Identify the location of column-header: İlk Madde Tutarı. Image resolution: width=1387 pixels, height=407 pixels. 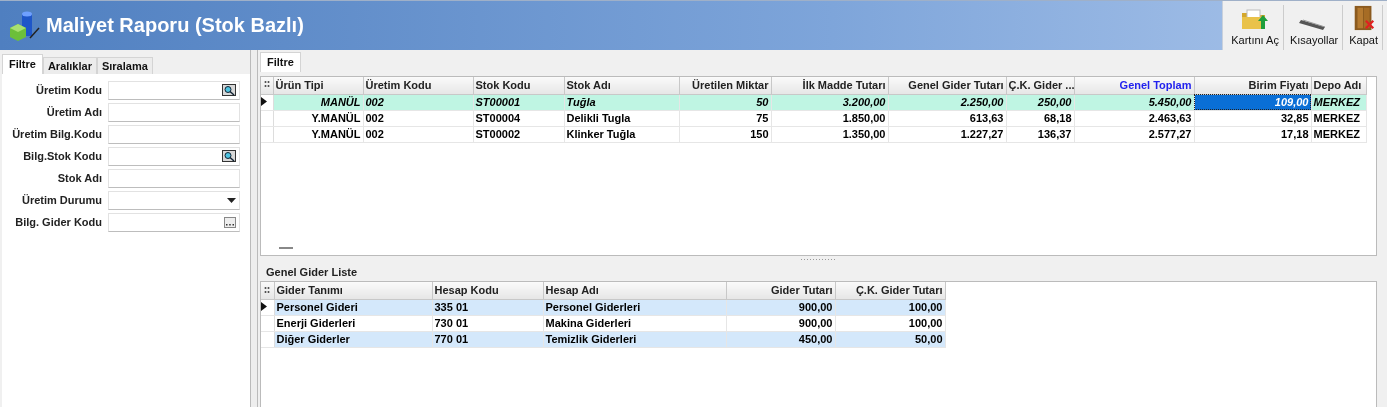
(829, 85).